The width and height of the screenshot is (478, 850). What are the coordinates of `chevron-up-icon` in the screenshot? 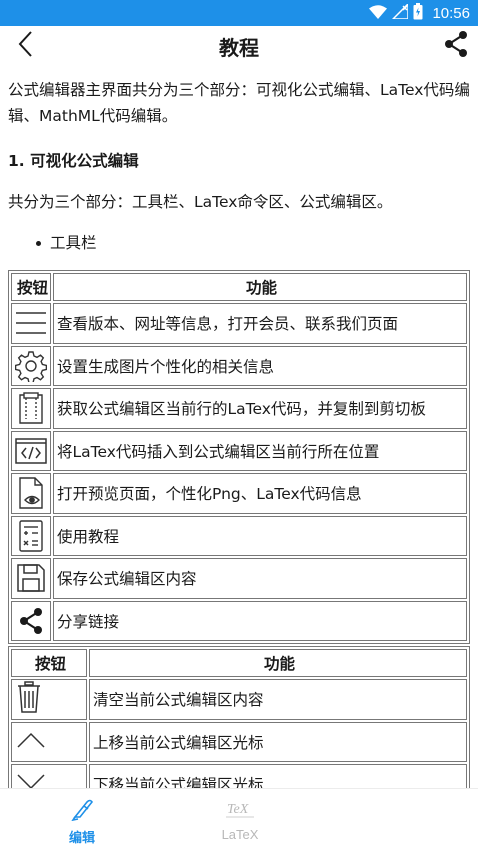 It's located at (31, 740).